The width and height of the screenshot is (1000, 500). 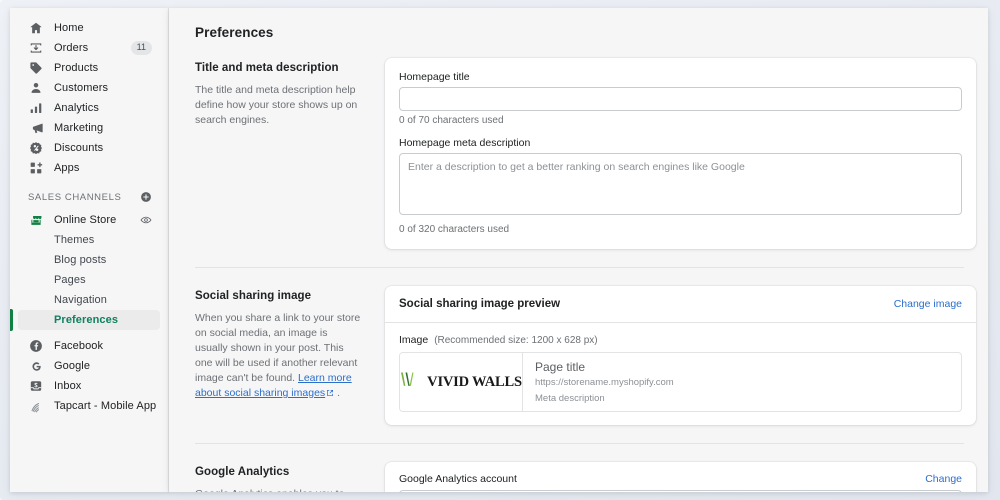 I want to click on homepage-title-input, so click(x=680, y=99).